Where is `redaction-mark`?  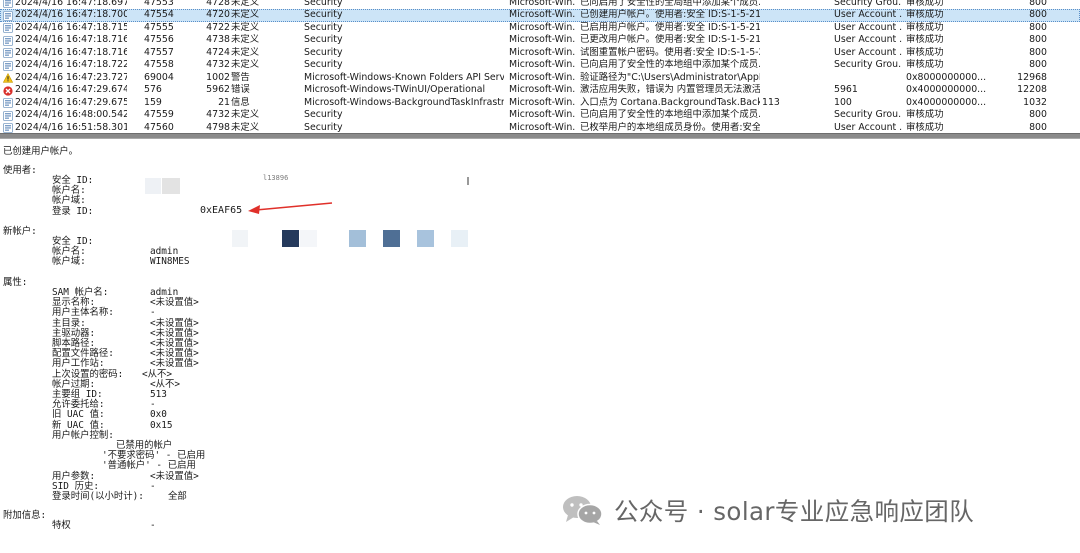
redaction-mark is located at coordinates (468, 181).